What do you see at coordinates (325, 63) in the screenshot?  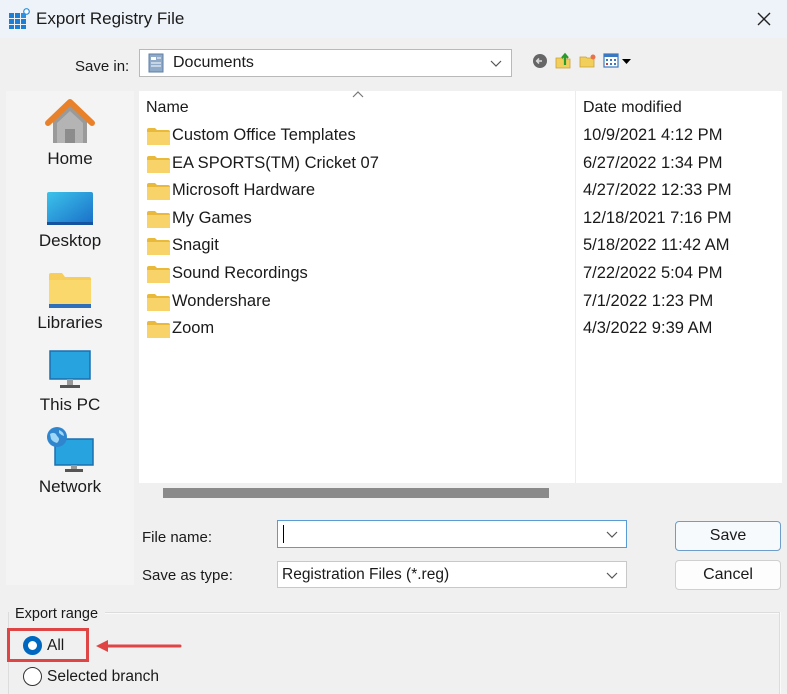 I see `save-in-dropdown: Documents` at bounding box center [325, 63].